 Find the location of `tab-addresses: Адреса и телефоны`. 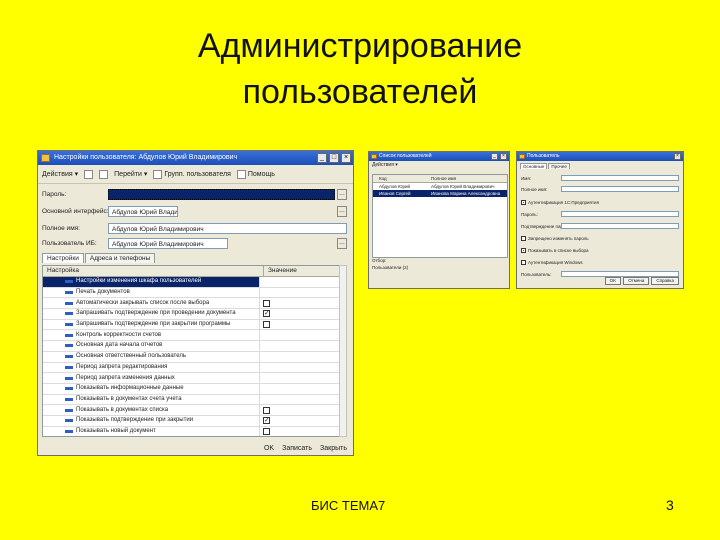

tab-addresses: Адреса и телефоны is located at coordinates (120, 258).